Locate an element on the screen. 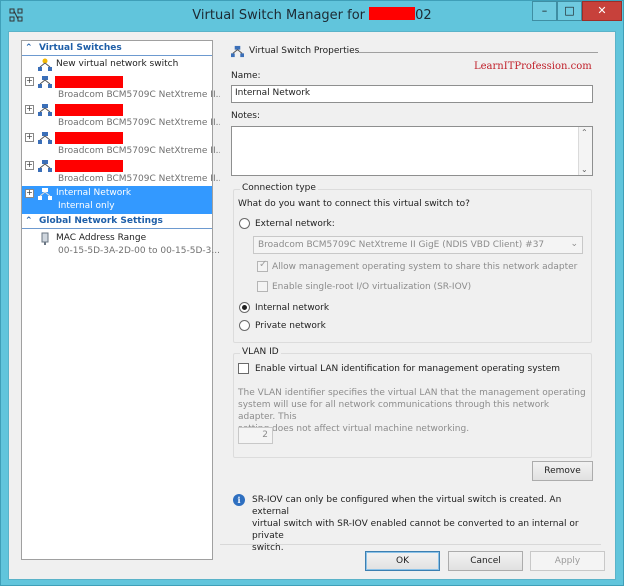 Image resolution: width=624 pixels, height=586 pixels. internal-network-radio is located at coordinates (244, 307).